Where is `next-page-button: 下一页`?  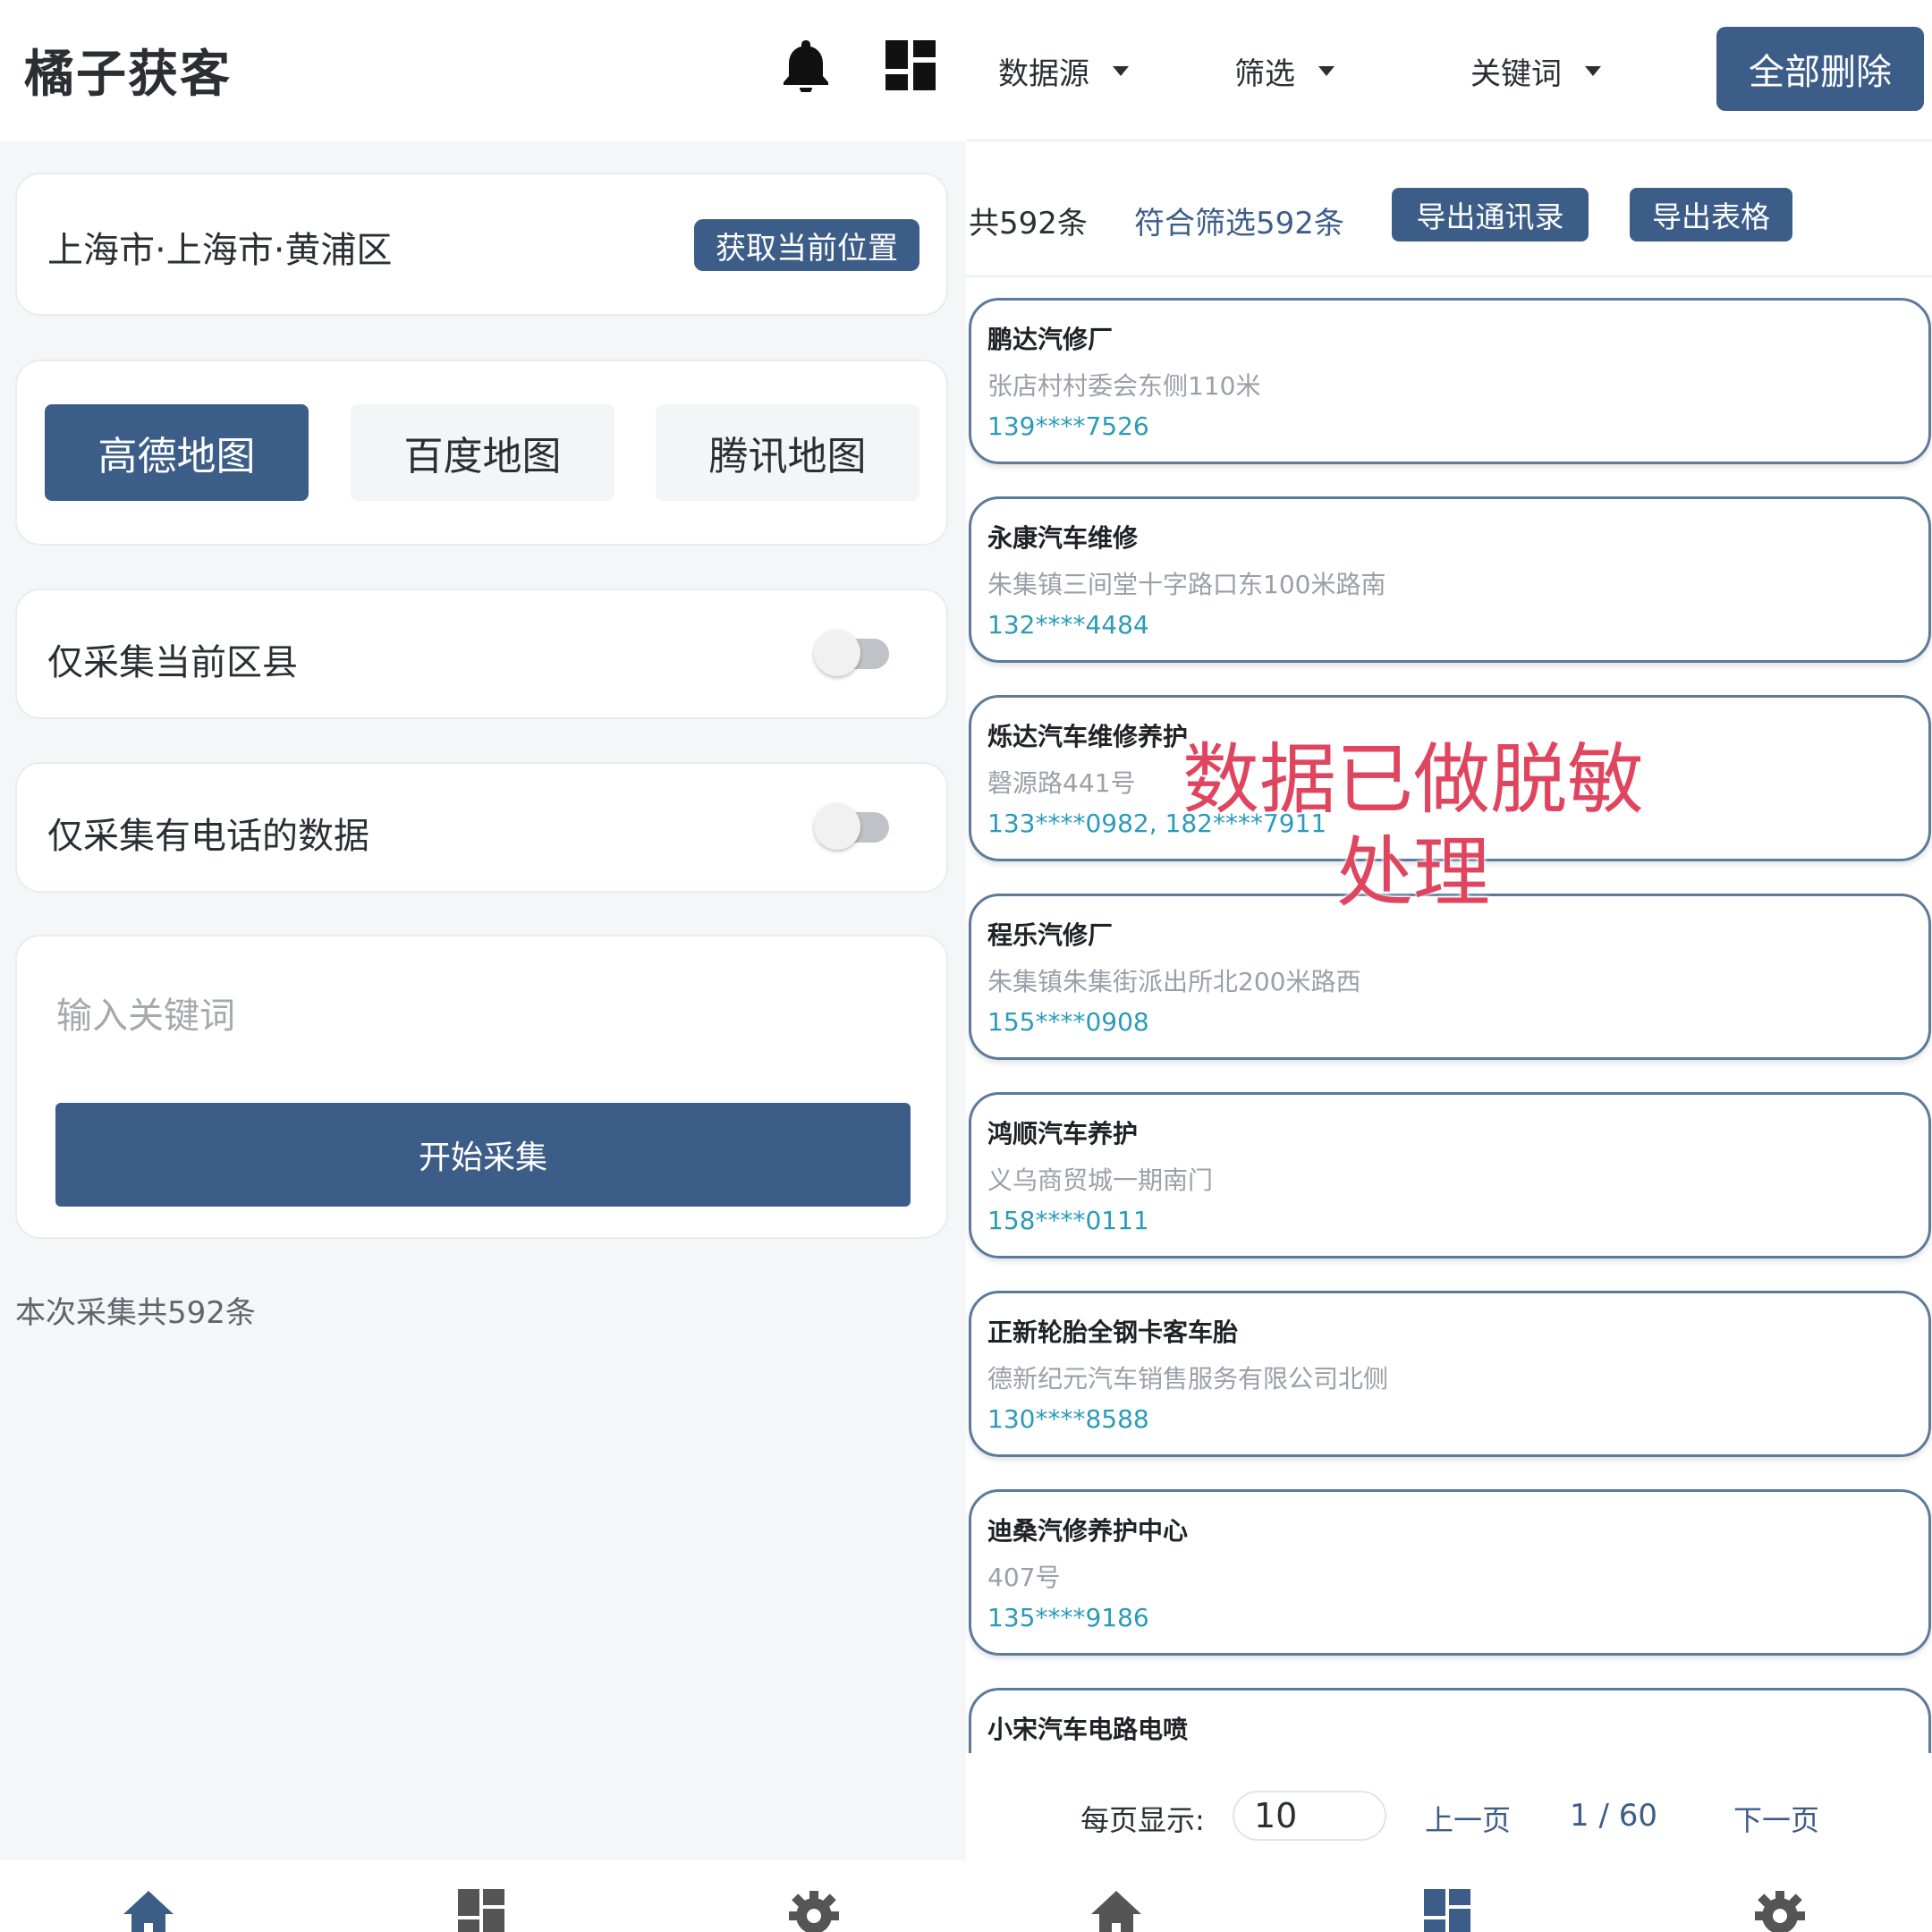 next-page-button: 下一页 is located at coordinates (1776, 1818).